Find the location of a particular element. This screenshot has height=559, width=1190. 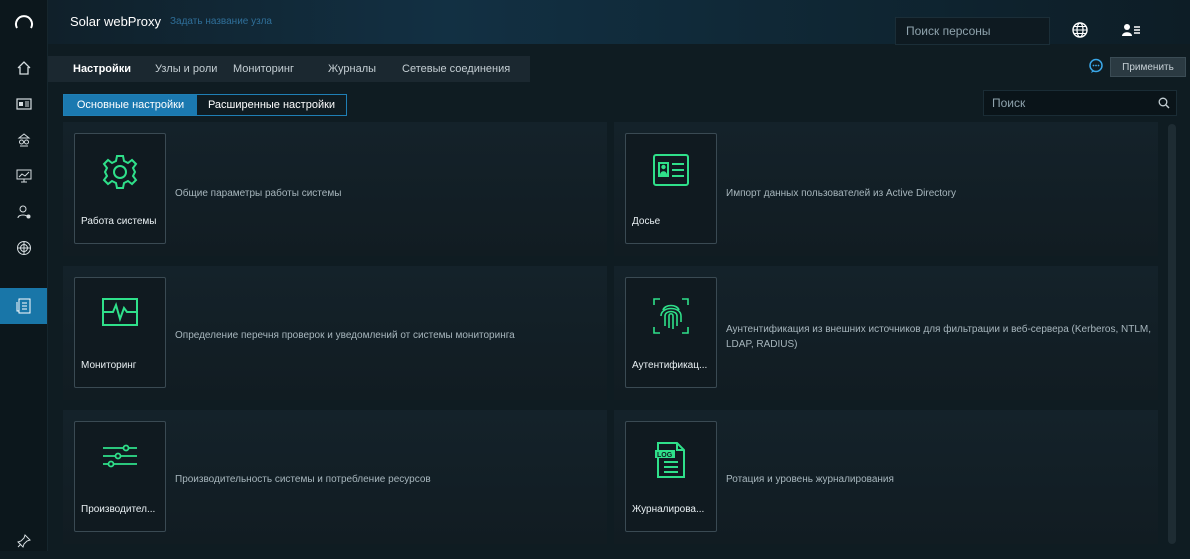

search-input: Поиск is located at coordinates (1080, 103).